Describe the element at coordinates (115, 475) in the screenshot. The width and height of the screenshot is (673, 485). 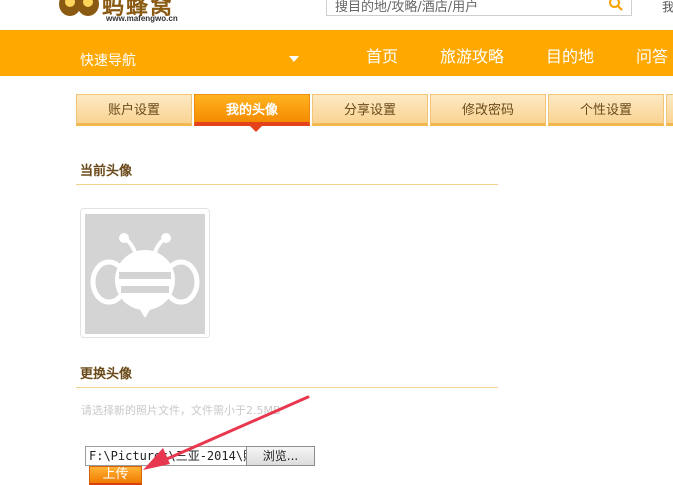
I see `upload-button: 上传` at that location.